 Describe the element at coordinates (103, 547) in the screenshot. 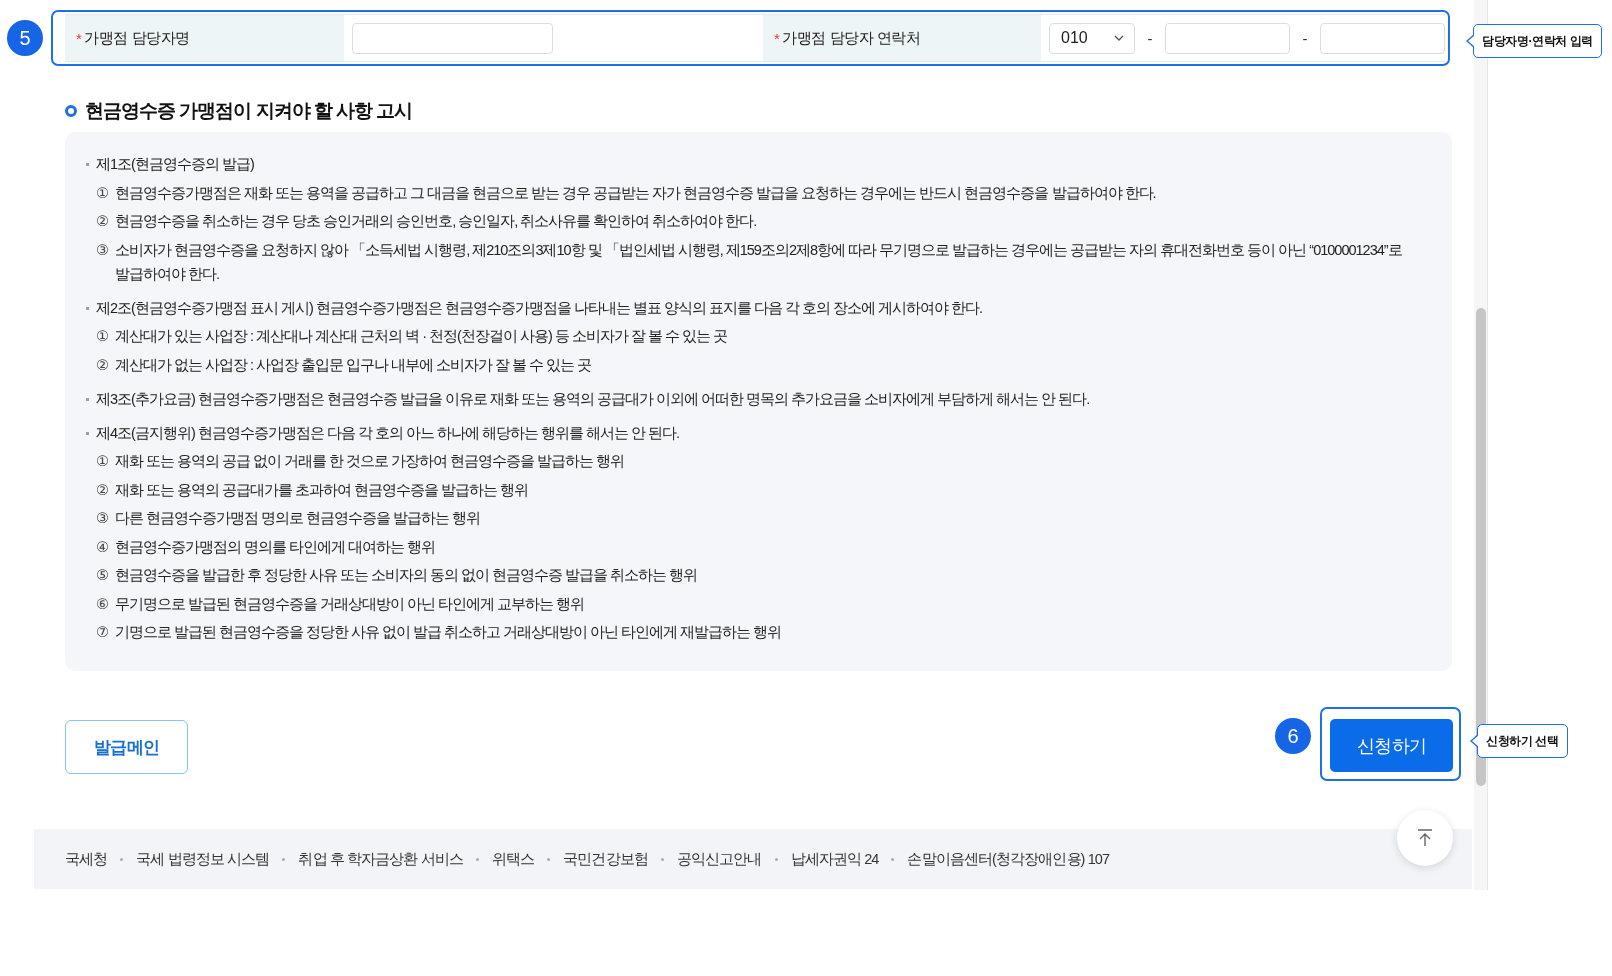

I see `item-number: ④` at that location.